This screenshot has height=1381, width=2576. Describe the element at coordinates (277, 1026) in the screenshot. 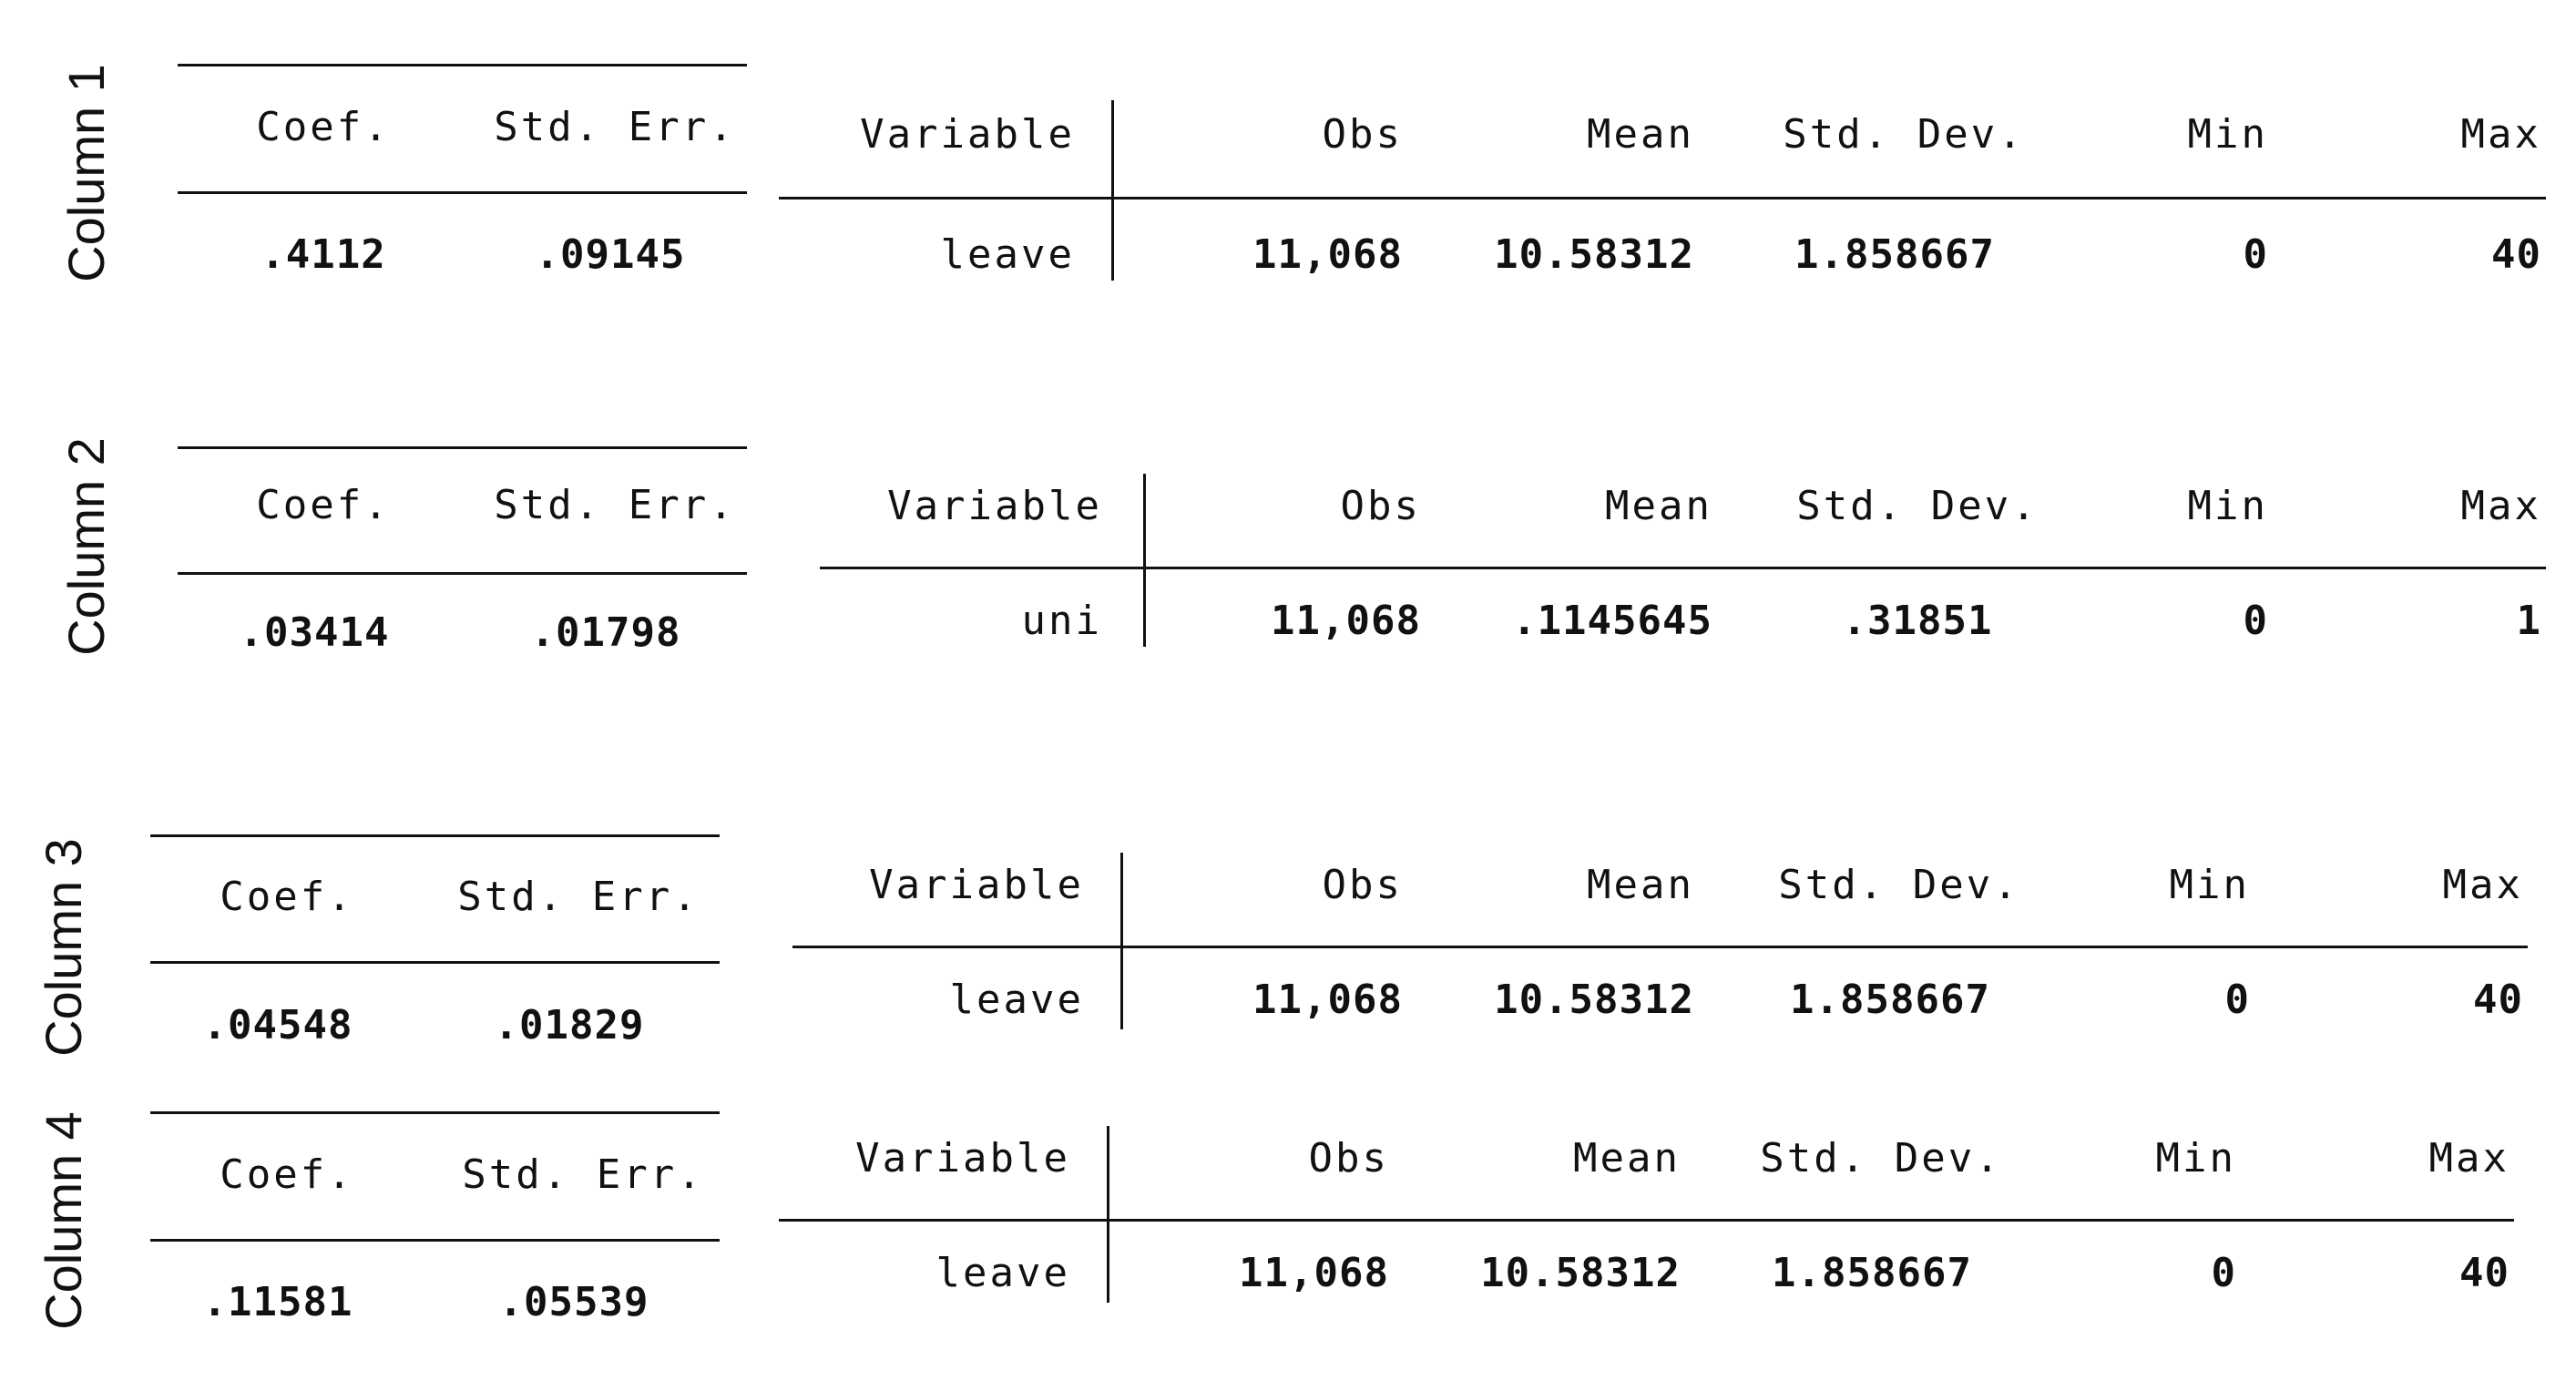

I see `coef-value: .04548` at that location.